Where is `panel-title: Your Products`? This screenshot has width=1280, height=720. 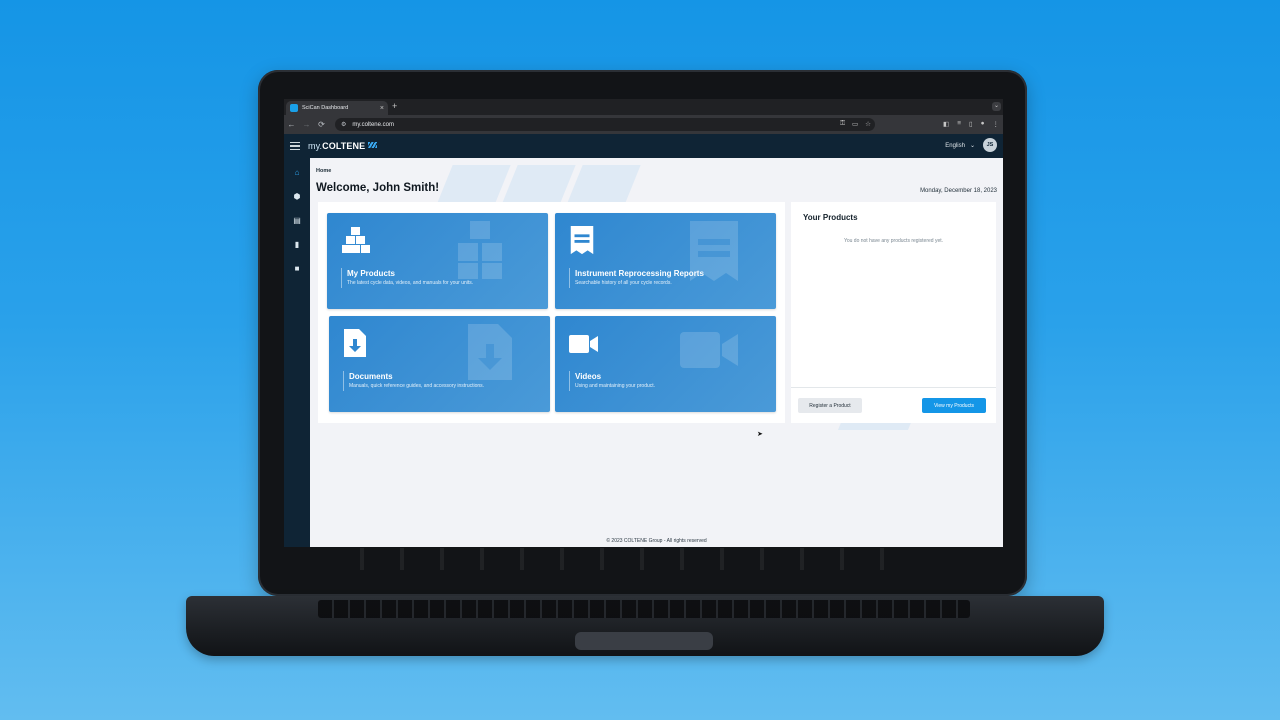
panel-title: Your Products is located at coordinates (830, 217).